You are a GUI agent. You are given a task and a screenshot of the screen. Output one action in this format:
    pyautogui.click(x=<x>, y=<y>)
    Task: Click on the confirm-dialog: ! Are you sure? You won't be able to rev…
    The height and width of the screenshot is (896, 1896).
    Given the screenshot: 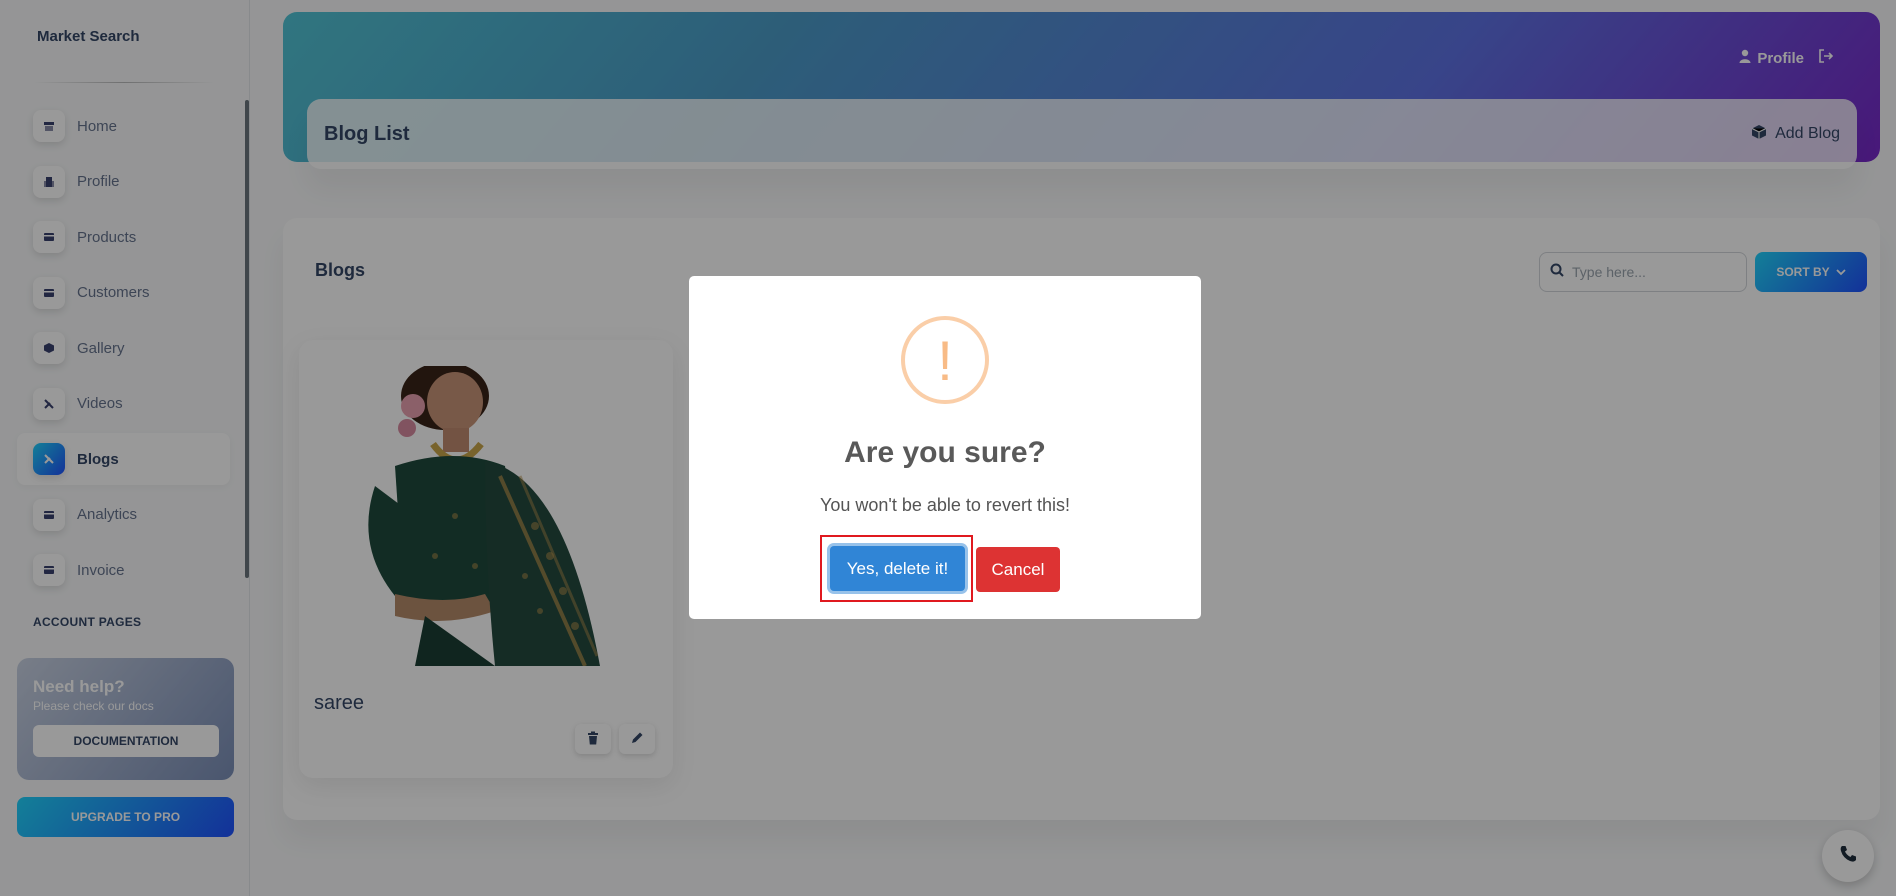 What is the action you would take?
    pyautogui.click(x=945, y=447)
    